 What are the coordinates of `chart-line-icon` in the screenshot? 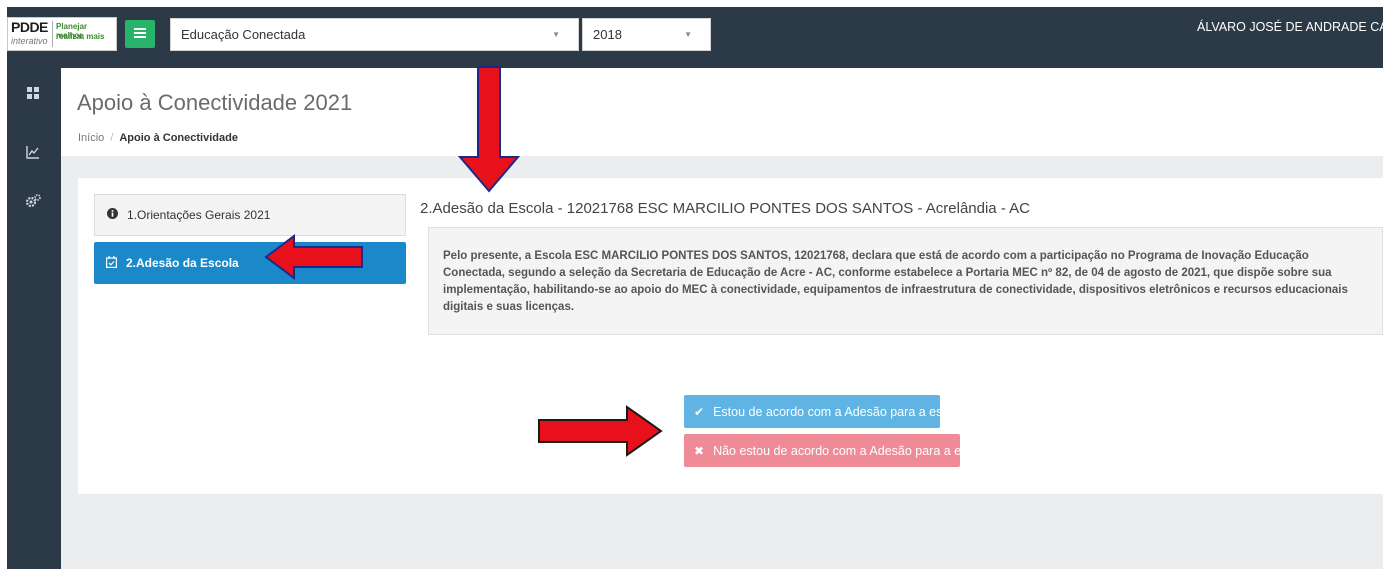 It's located at (33, 152).